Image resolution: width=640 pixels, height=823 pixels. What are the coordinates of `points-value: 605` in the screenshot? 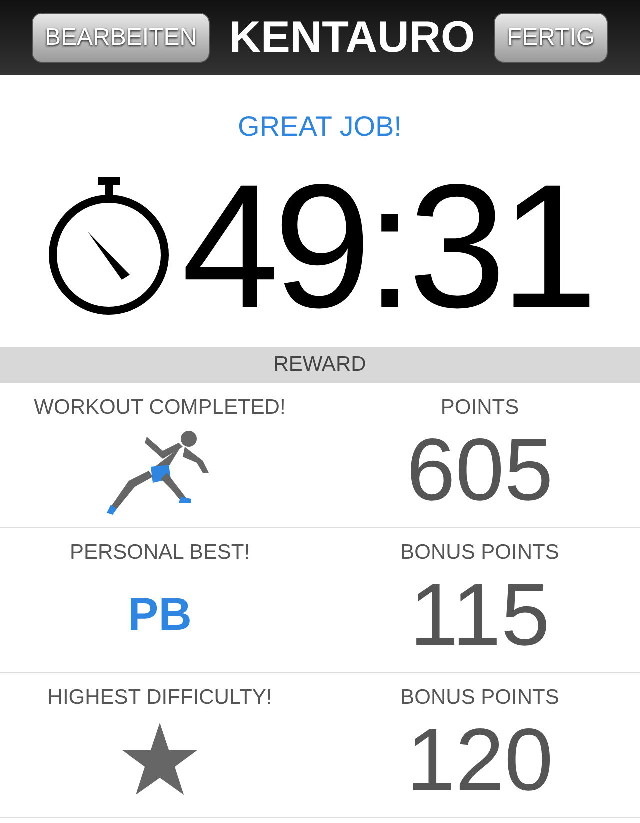 It's located at (480, 470).